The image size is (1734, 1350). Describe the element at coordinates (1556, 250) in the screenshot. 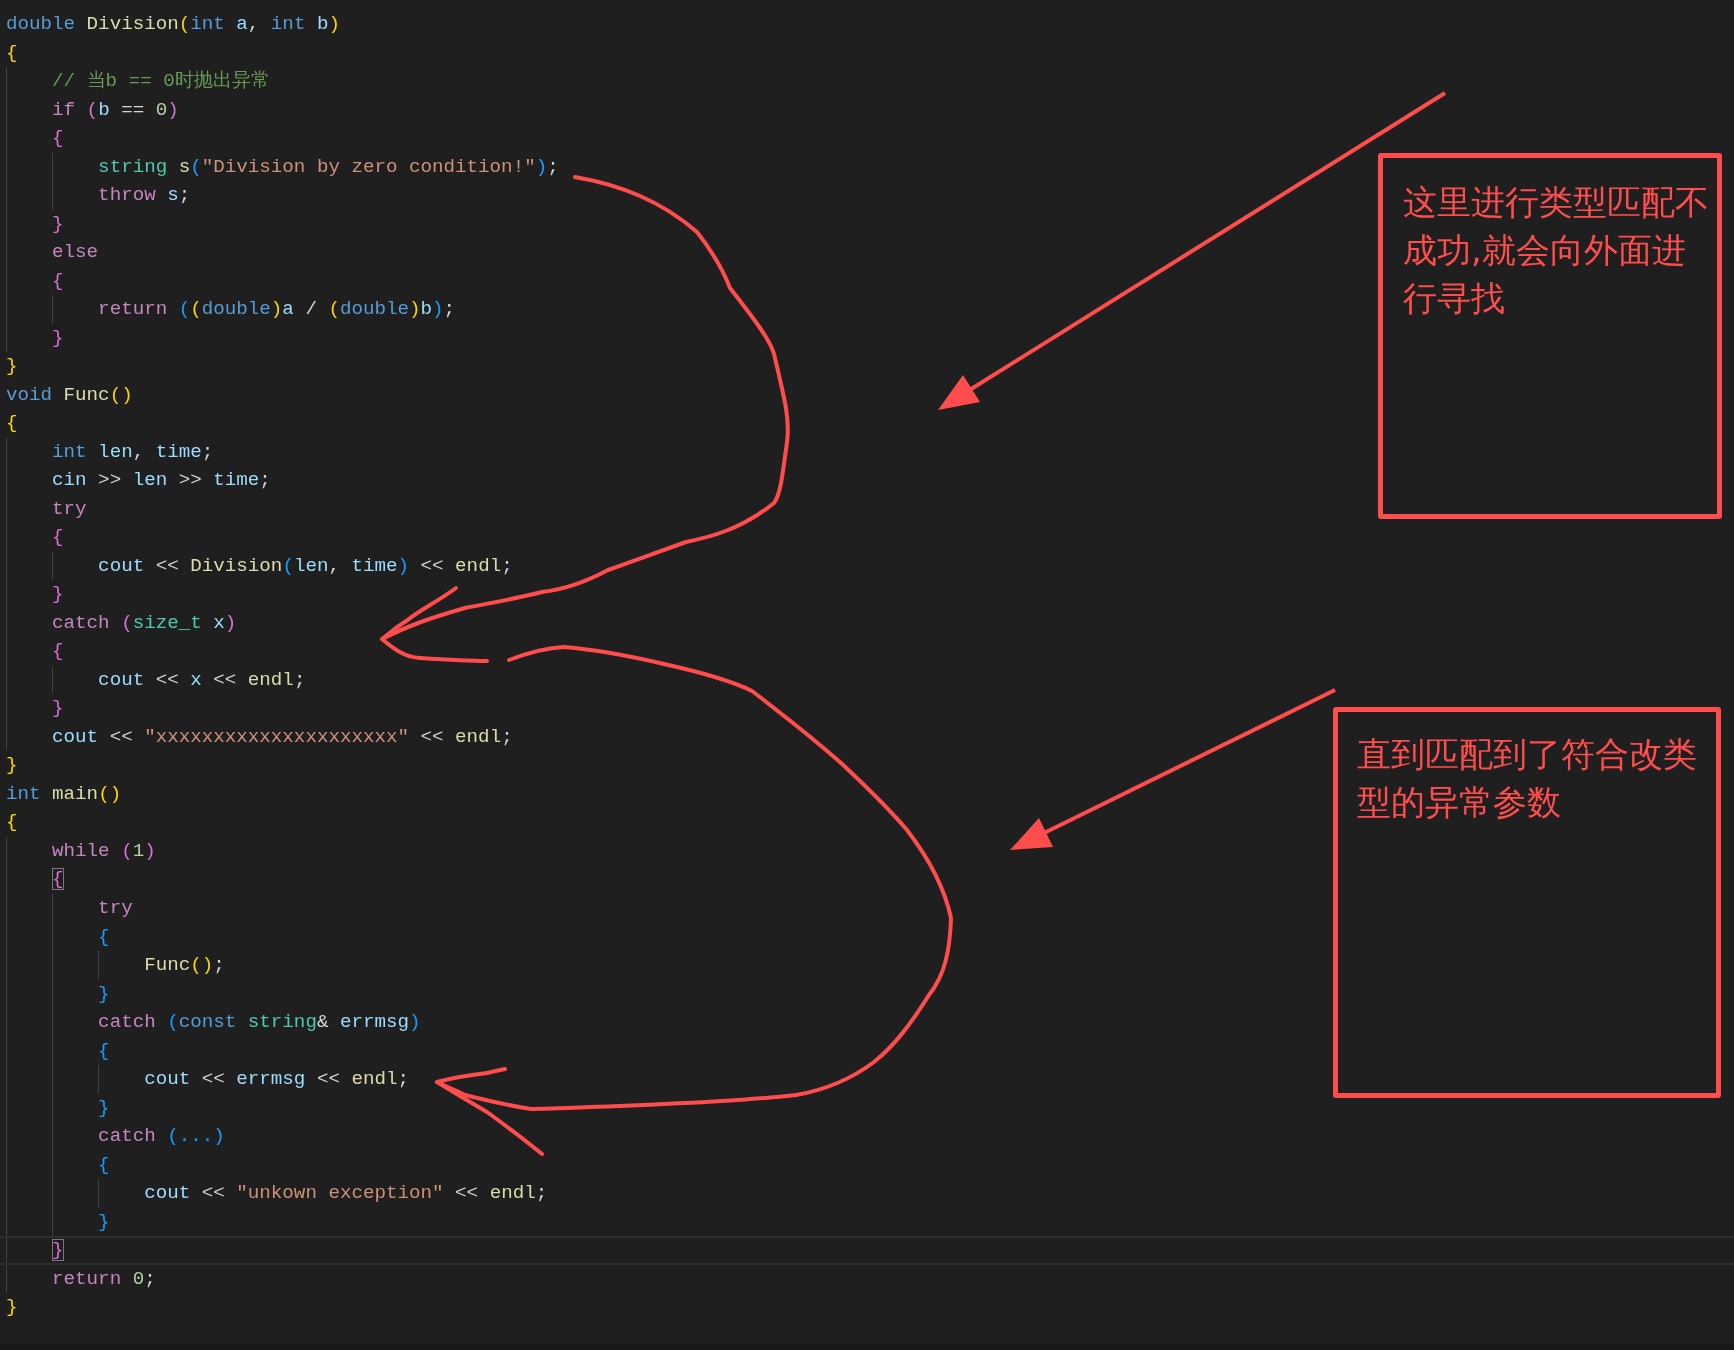

I see `annotation-text: 这里进行类型匹配不成功,就会向外面进行寻找` at that location.